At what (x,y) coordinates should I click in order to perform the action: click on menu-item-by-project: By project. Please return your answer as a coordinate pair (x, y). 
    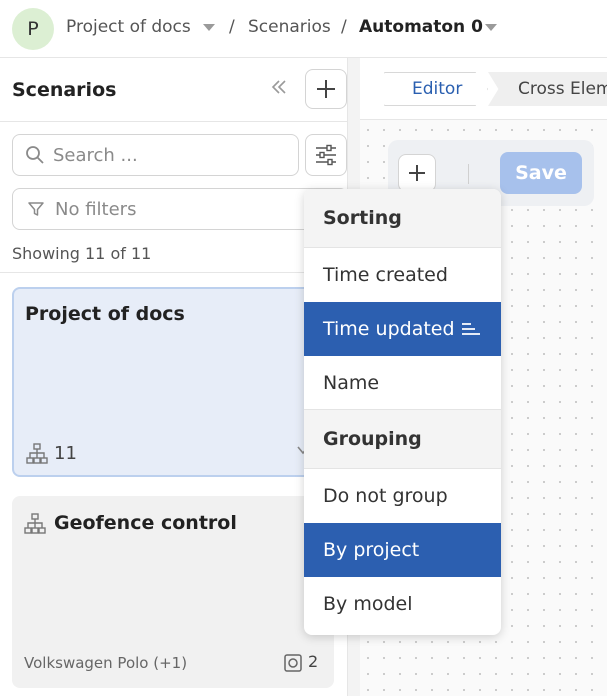
    Looking at the image, I should click on (402, 550).